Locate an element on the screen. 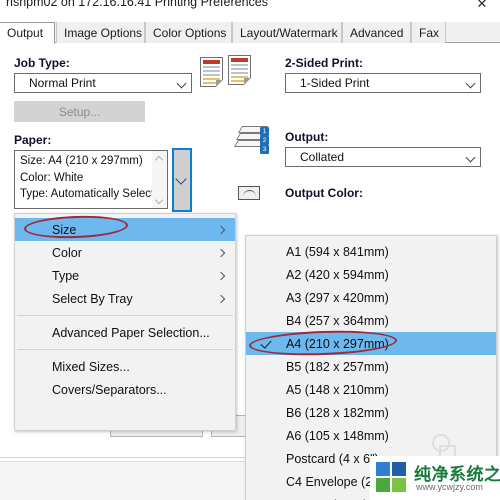 The width and height of the screenshot is (500, 500). size-item-label: B5 (182 x 257mm) is located at coordinates (337, 366).